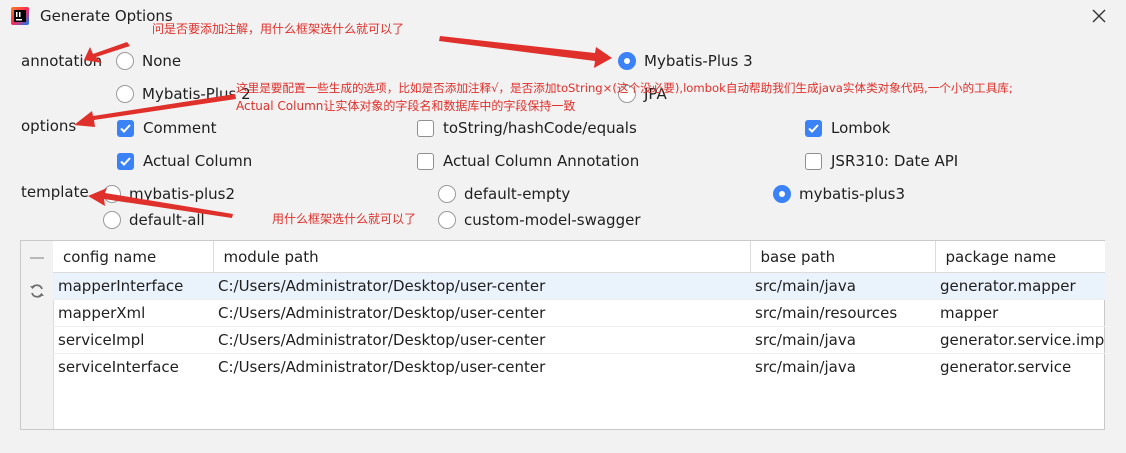  What do you see at coordinates (1020, 366) in the screenshot?
I see `table-cell: generator.service` at bounding box center [1020, 366].